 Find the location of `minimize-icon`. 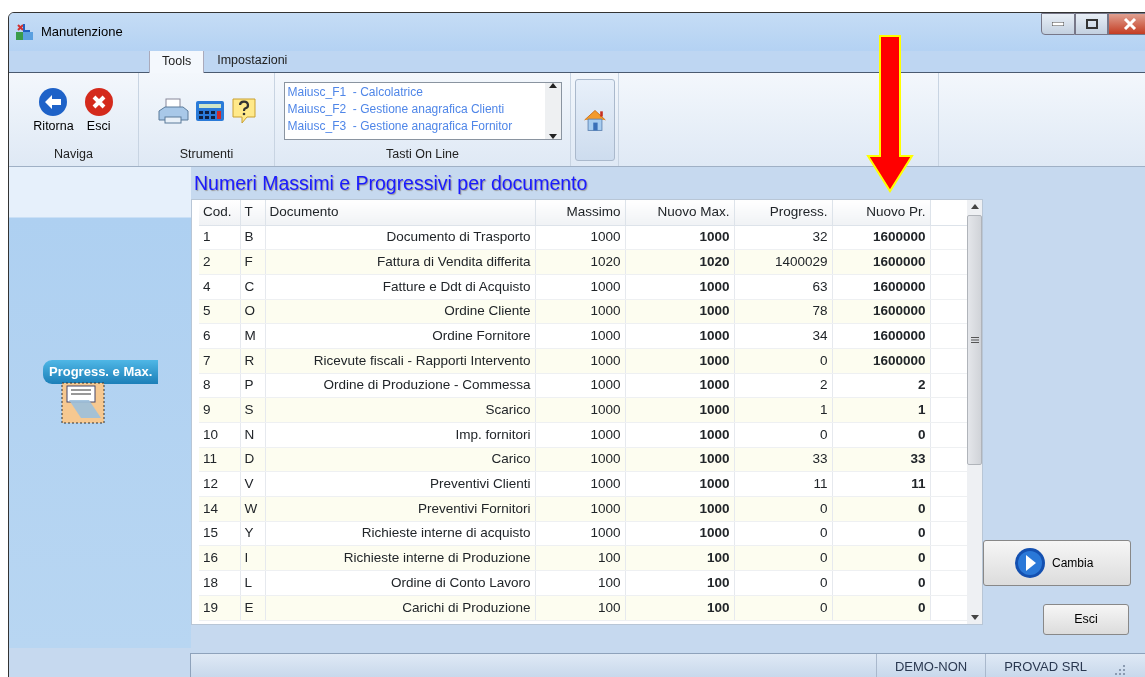

minimize-icon is located at coordinates (1058, 24).